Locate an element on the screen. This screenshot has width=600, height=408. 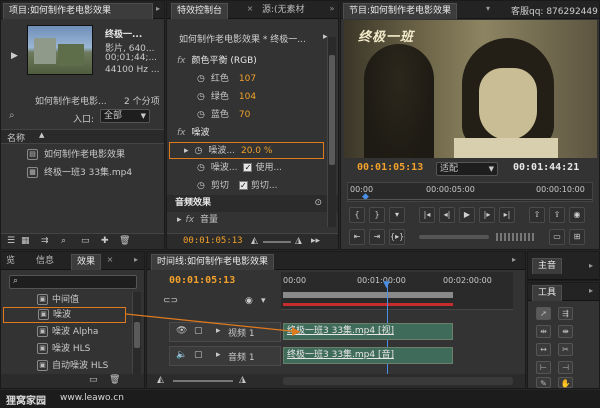
go-to-prev-edit-button: ⇤ is located at coordinates (357, 237).